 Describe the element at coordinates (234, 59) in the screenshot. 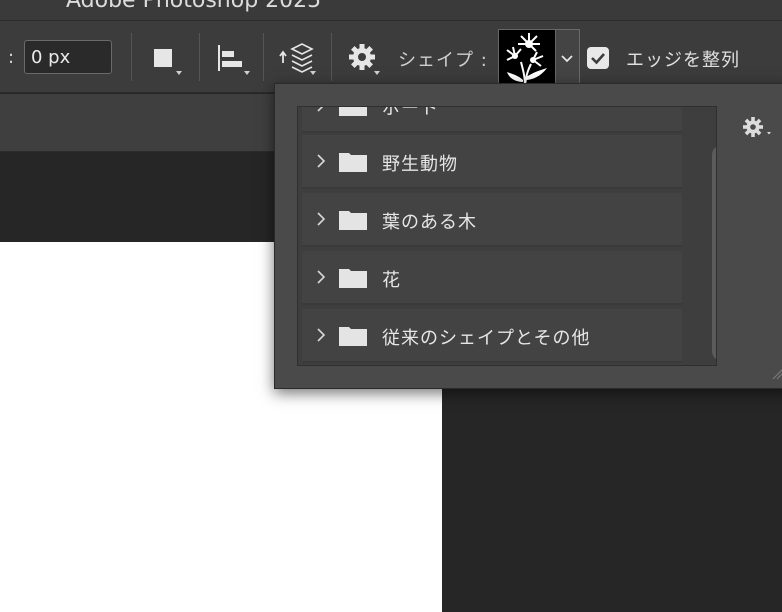

I see `path-alignment-button` at that location.